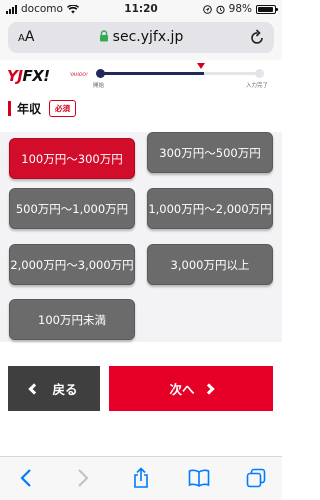 This screenshot has width=320, height=500. I want to click on status-right-group: 98%, so click(240, 9).